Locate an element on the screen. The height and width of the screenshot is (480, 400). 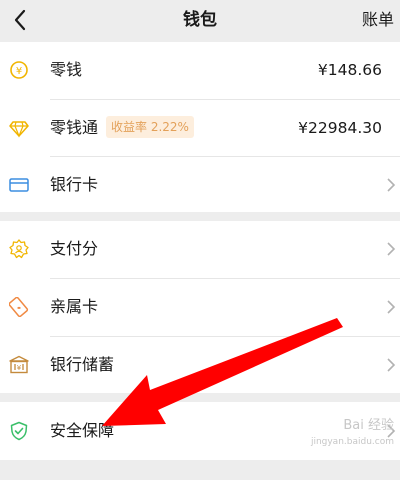
row-bank-card: 银行卡 is located at coordinates (200, 185).